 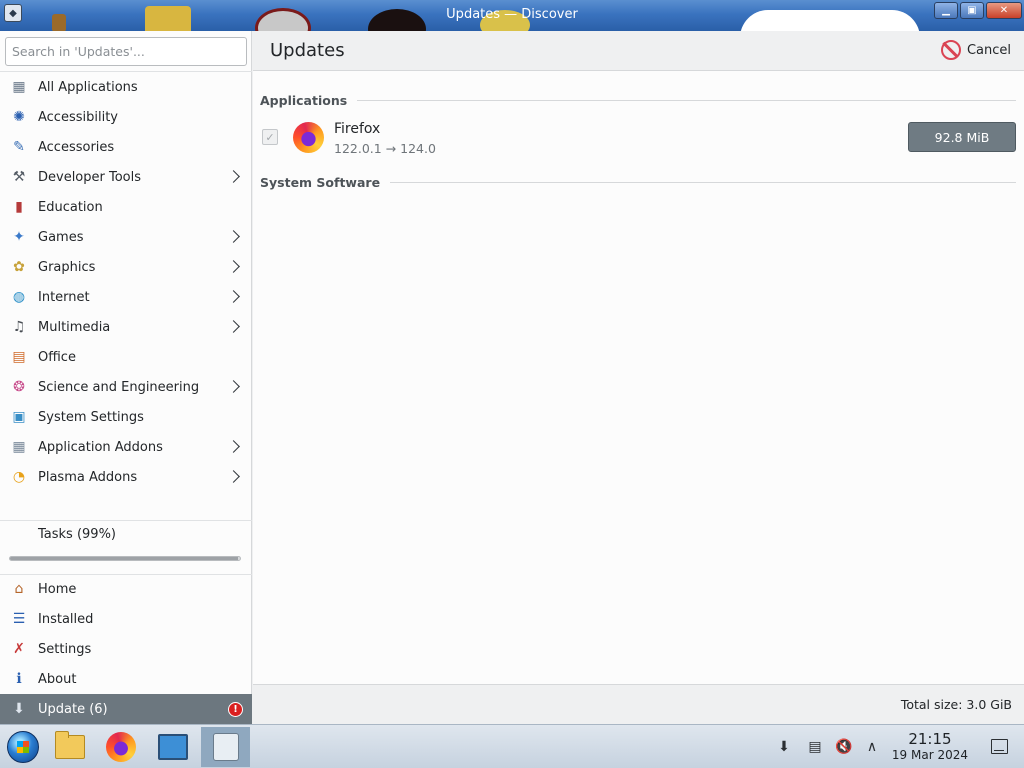 I want to click on tray-volume-muted-icon: 🔇, so click(x=844, y=746).